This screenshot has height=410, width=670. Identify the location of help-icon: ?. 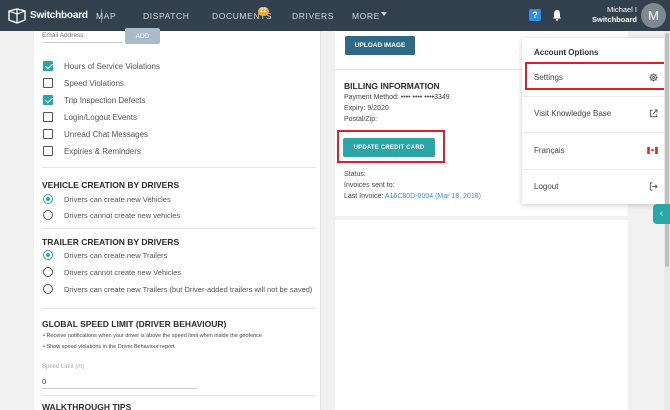
(535, 15).